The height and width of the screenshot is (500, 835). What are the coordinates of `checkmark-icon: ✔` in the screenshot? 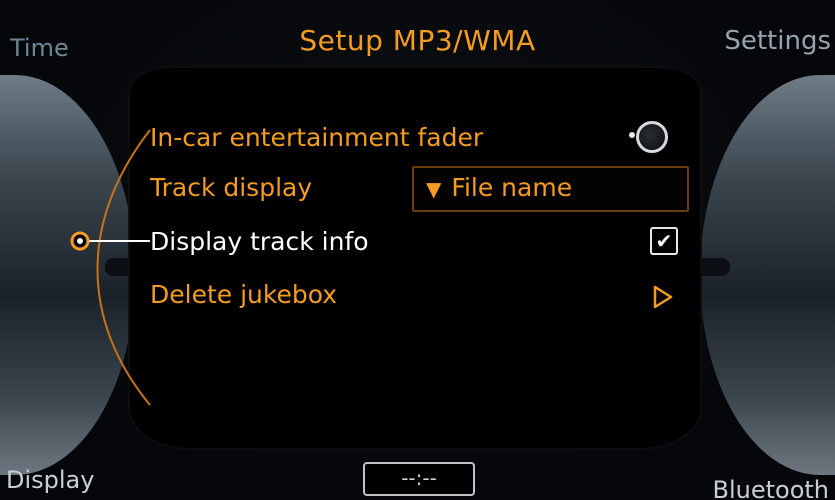 It's located at (664, 241).